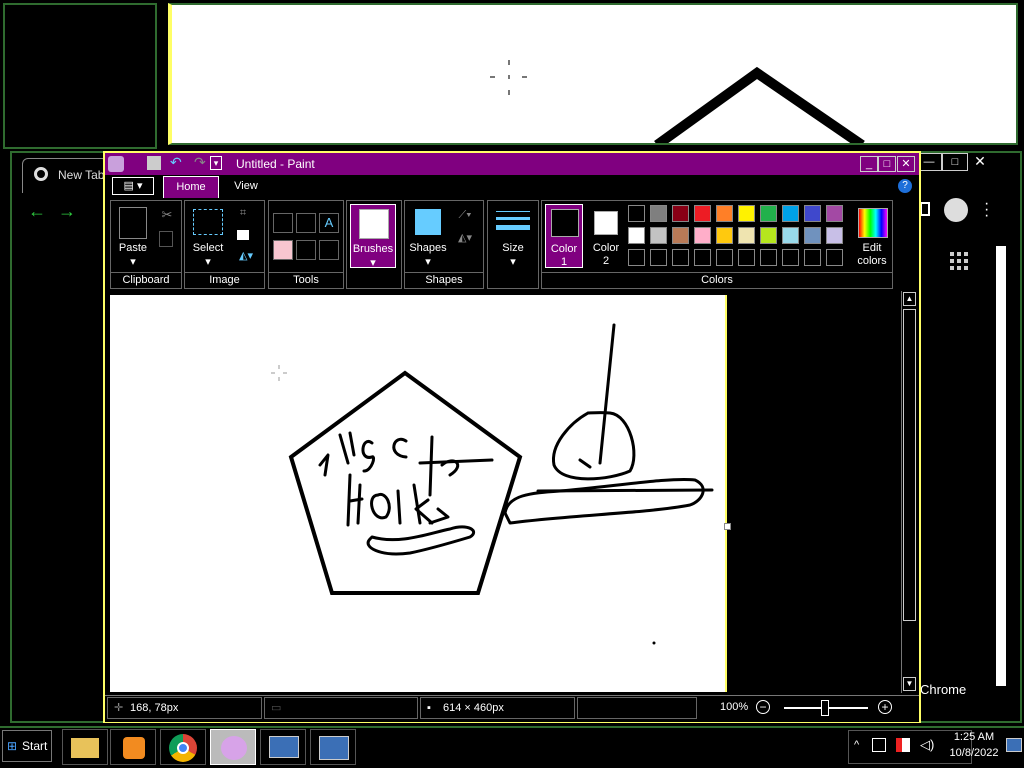 The image size is (1024, 768). I want to click on pencil-icon, so click(283, 223).